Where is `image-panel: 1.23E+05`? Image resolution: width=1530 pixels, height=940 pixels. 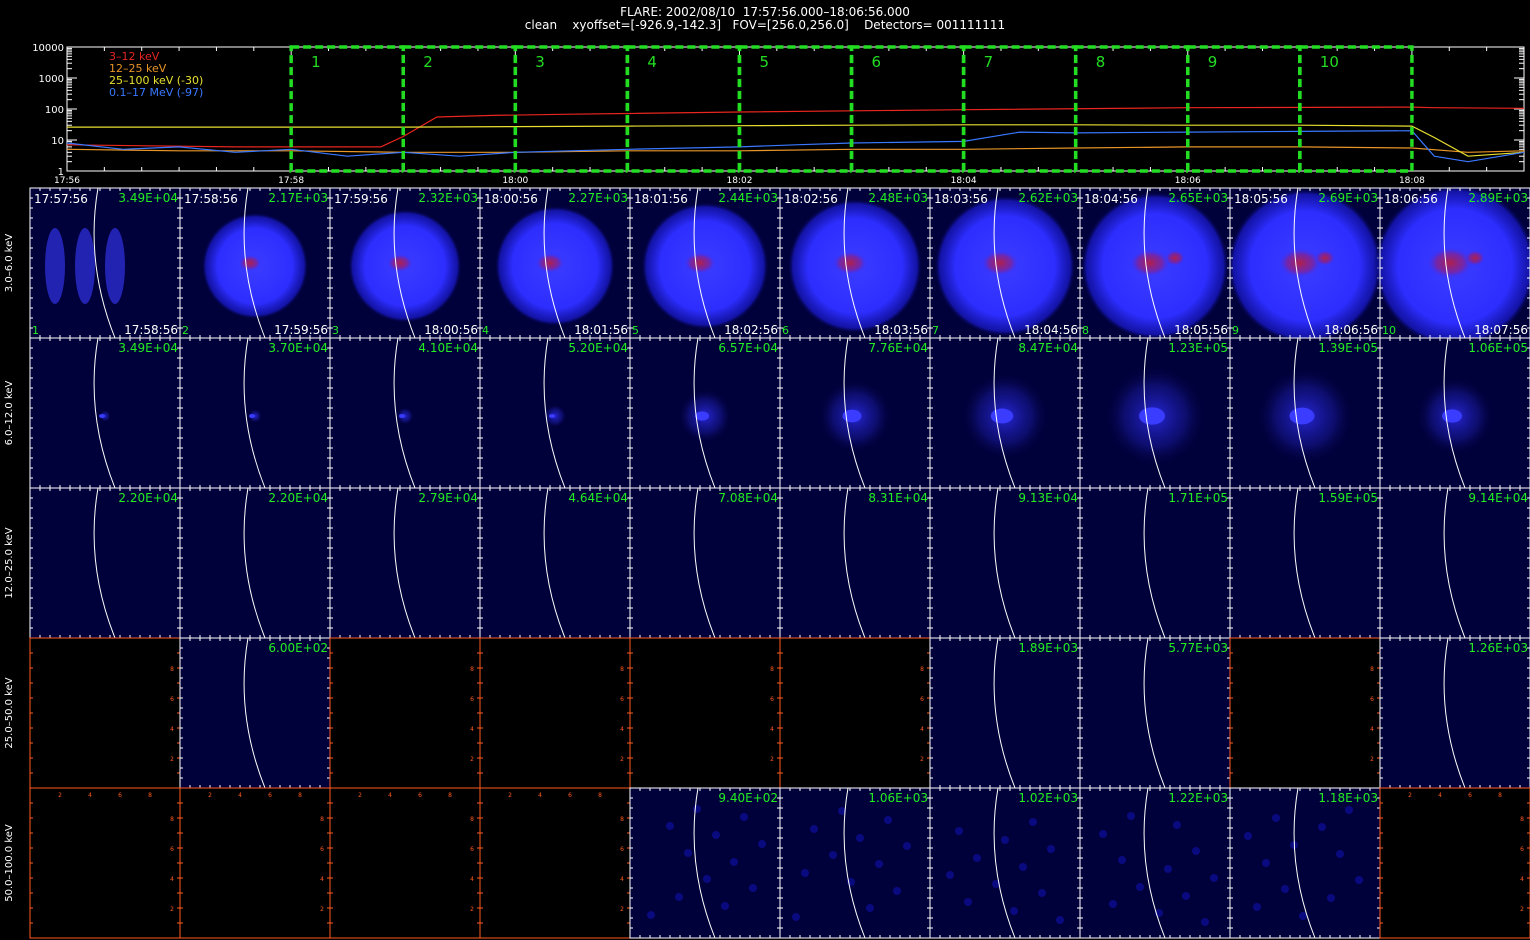
image-panel: 1.23E+05 is located at coordinates (1155, 413).